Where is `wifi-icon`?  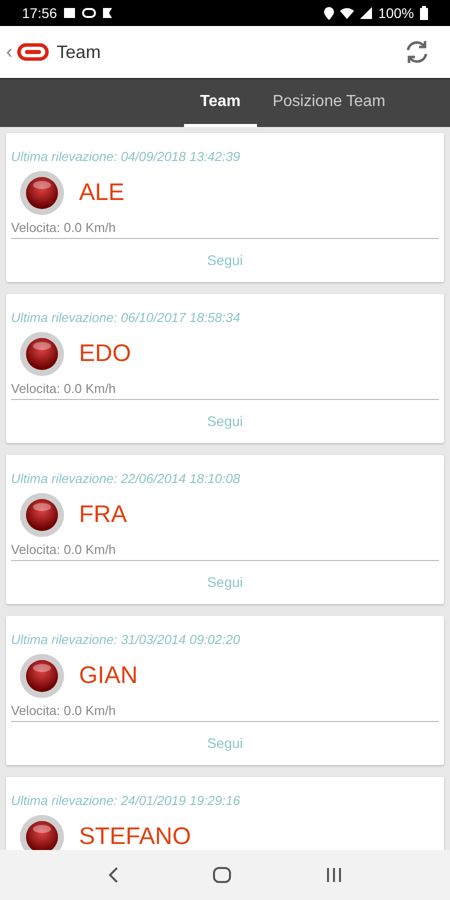
wifi-icon is located at coordinates (347, 13).